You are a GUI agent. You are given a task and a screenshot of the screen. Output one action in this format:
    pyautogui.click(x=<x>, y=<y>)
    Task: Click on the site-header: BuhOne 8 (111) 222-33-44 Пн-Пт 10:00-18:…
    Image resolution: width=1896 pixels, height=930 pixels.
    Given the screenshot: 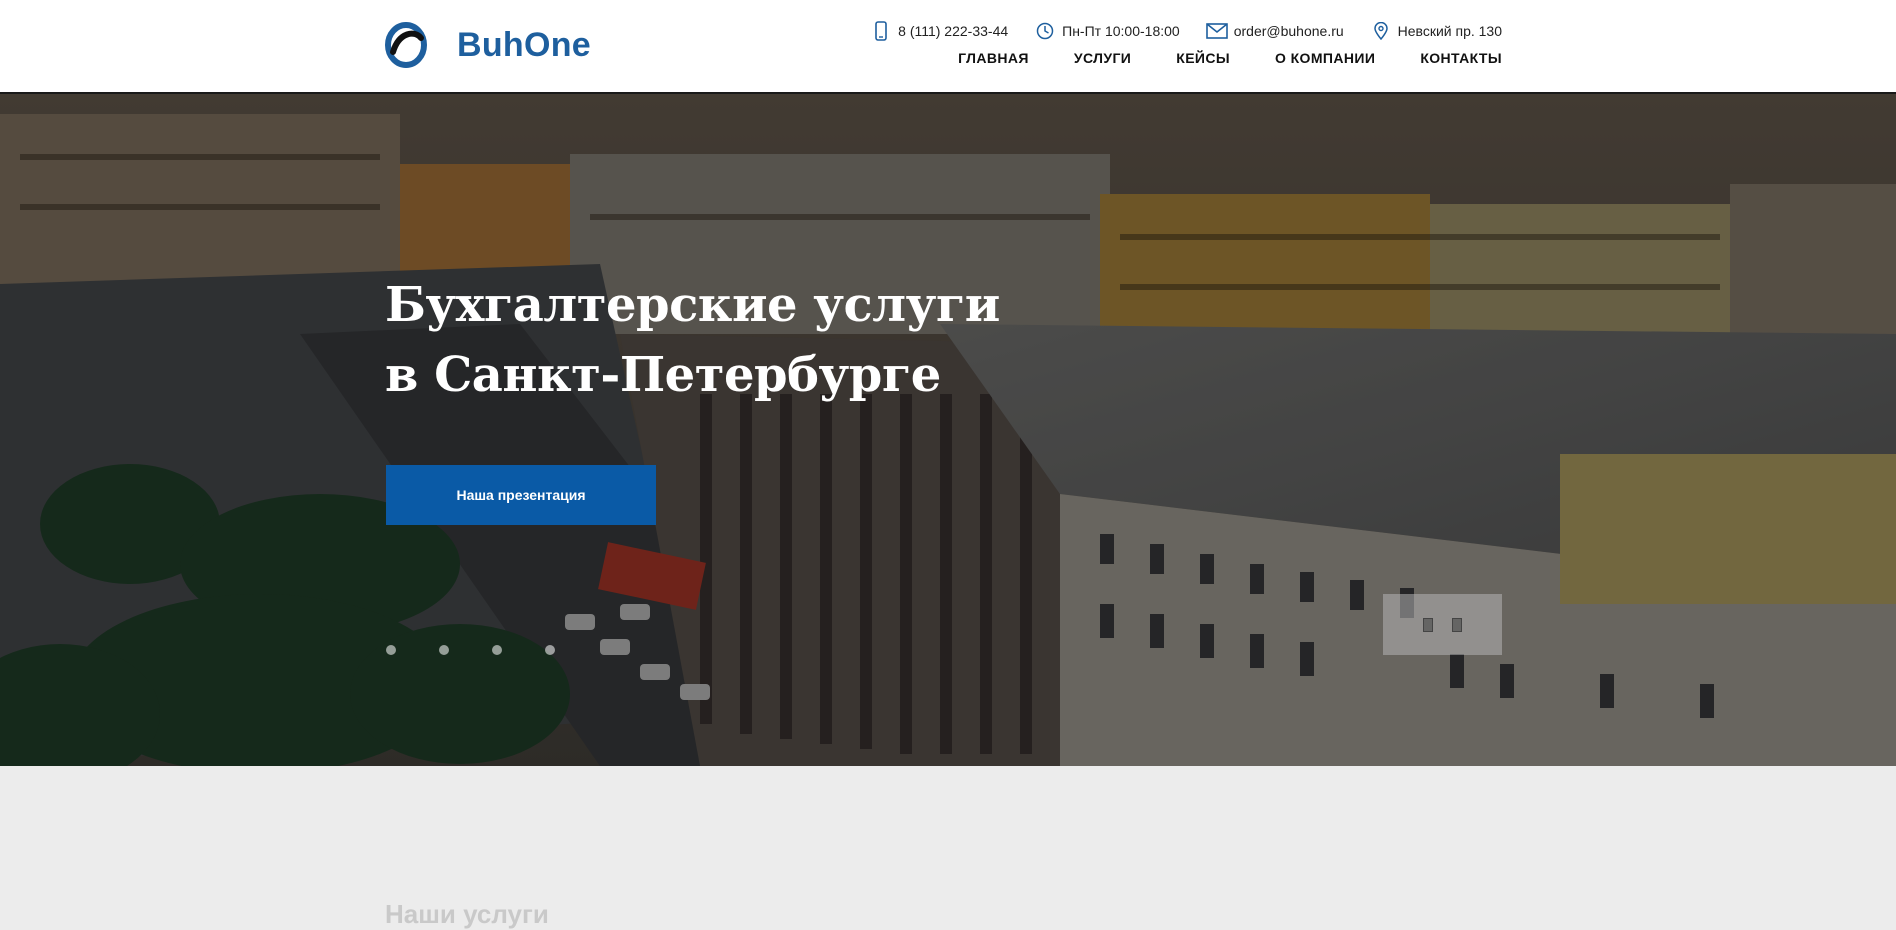 What is the action you would take?
    pyautogui.click(x=948, y=47)
    